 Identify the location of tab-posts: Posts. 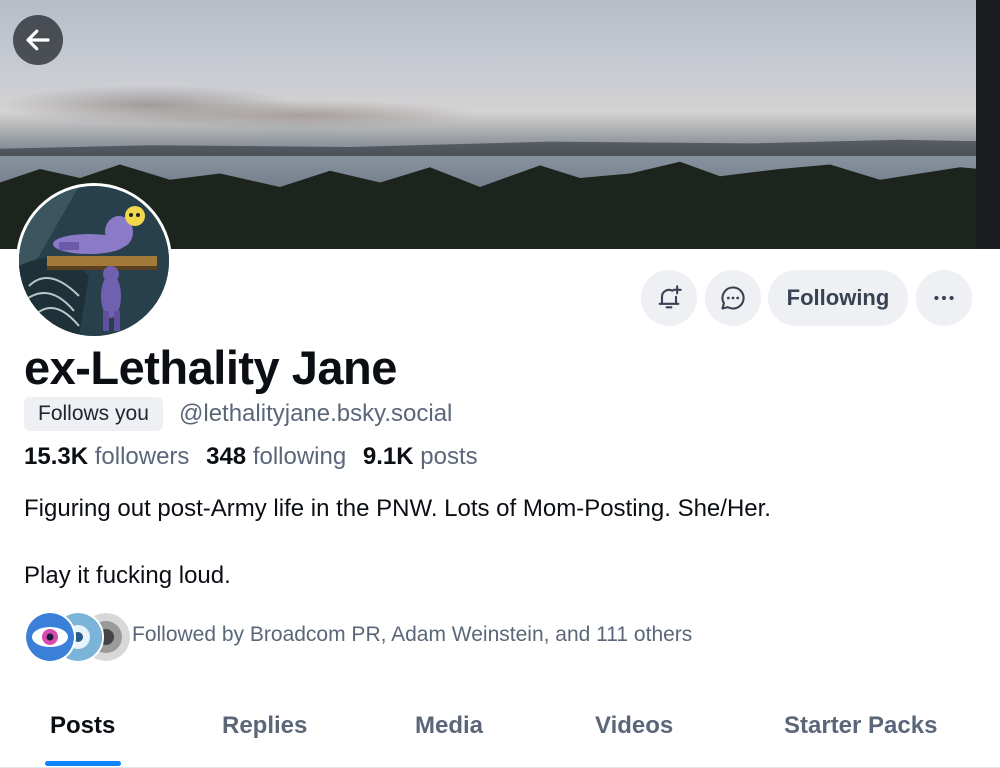
(82, 726).